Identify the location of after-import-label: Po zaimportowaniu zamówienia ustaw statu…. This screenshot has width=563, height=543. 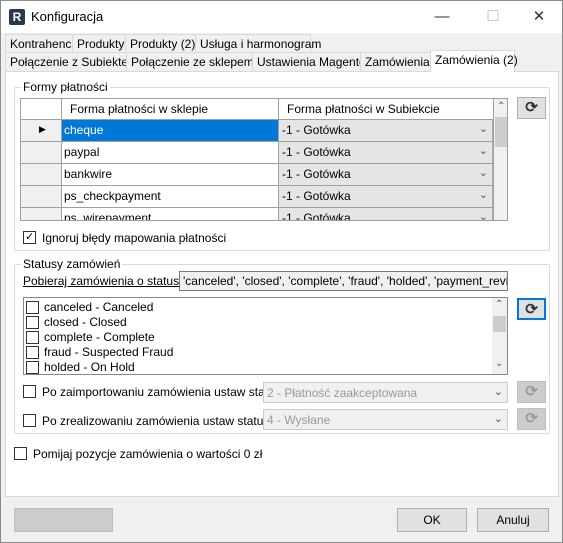
(163, 392).